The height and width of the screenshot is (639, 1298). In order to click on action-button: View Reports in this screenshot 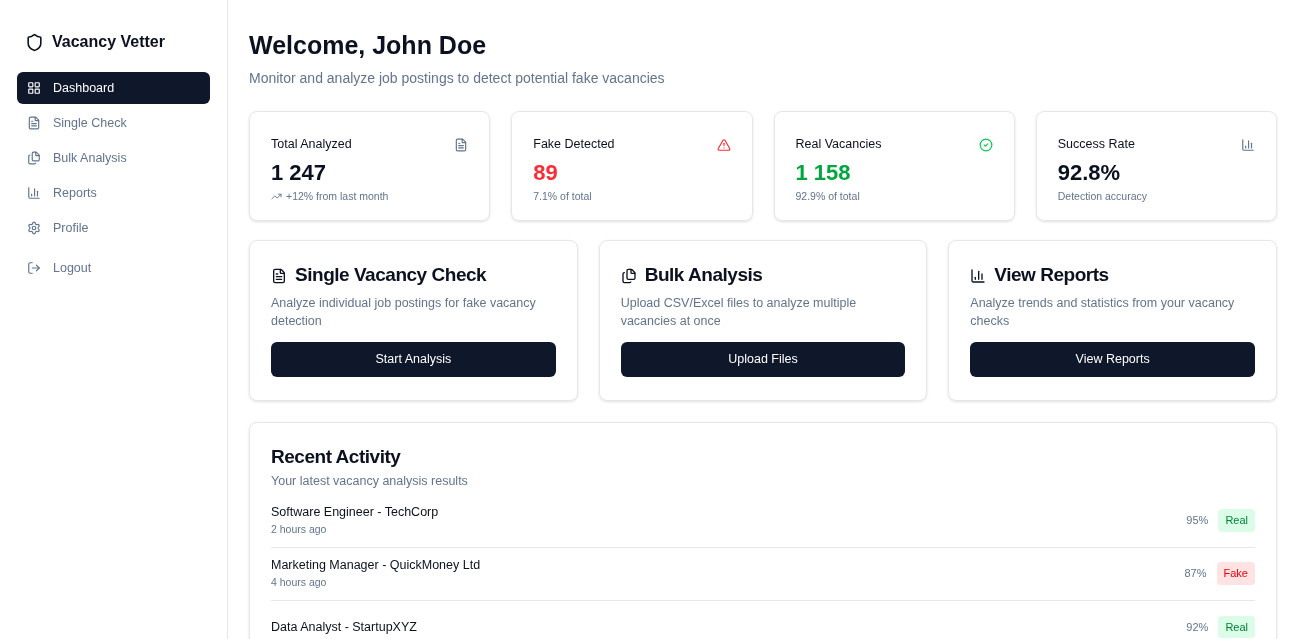, I will do `click(1112, 359)`.